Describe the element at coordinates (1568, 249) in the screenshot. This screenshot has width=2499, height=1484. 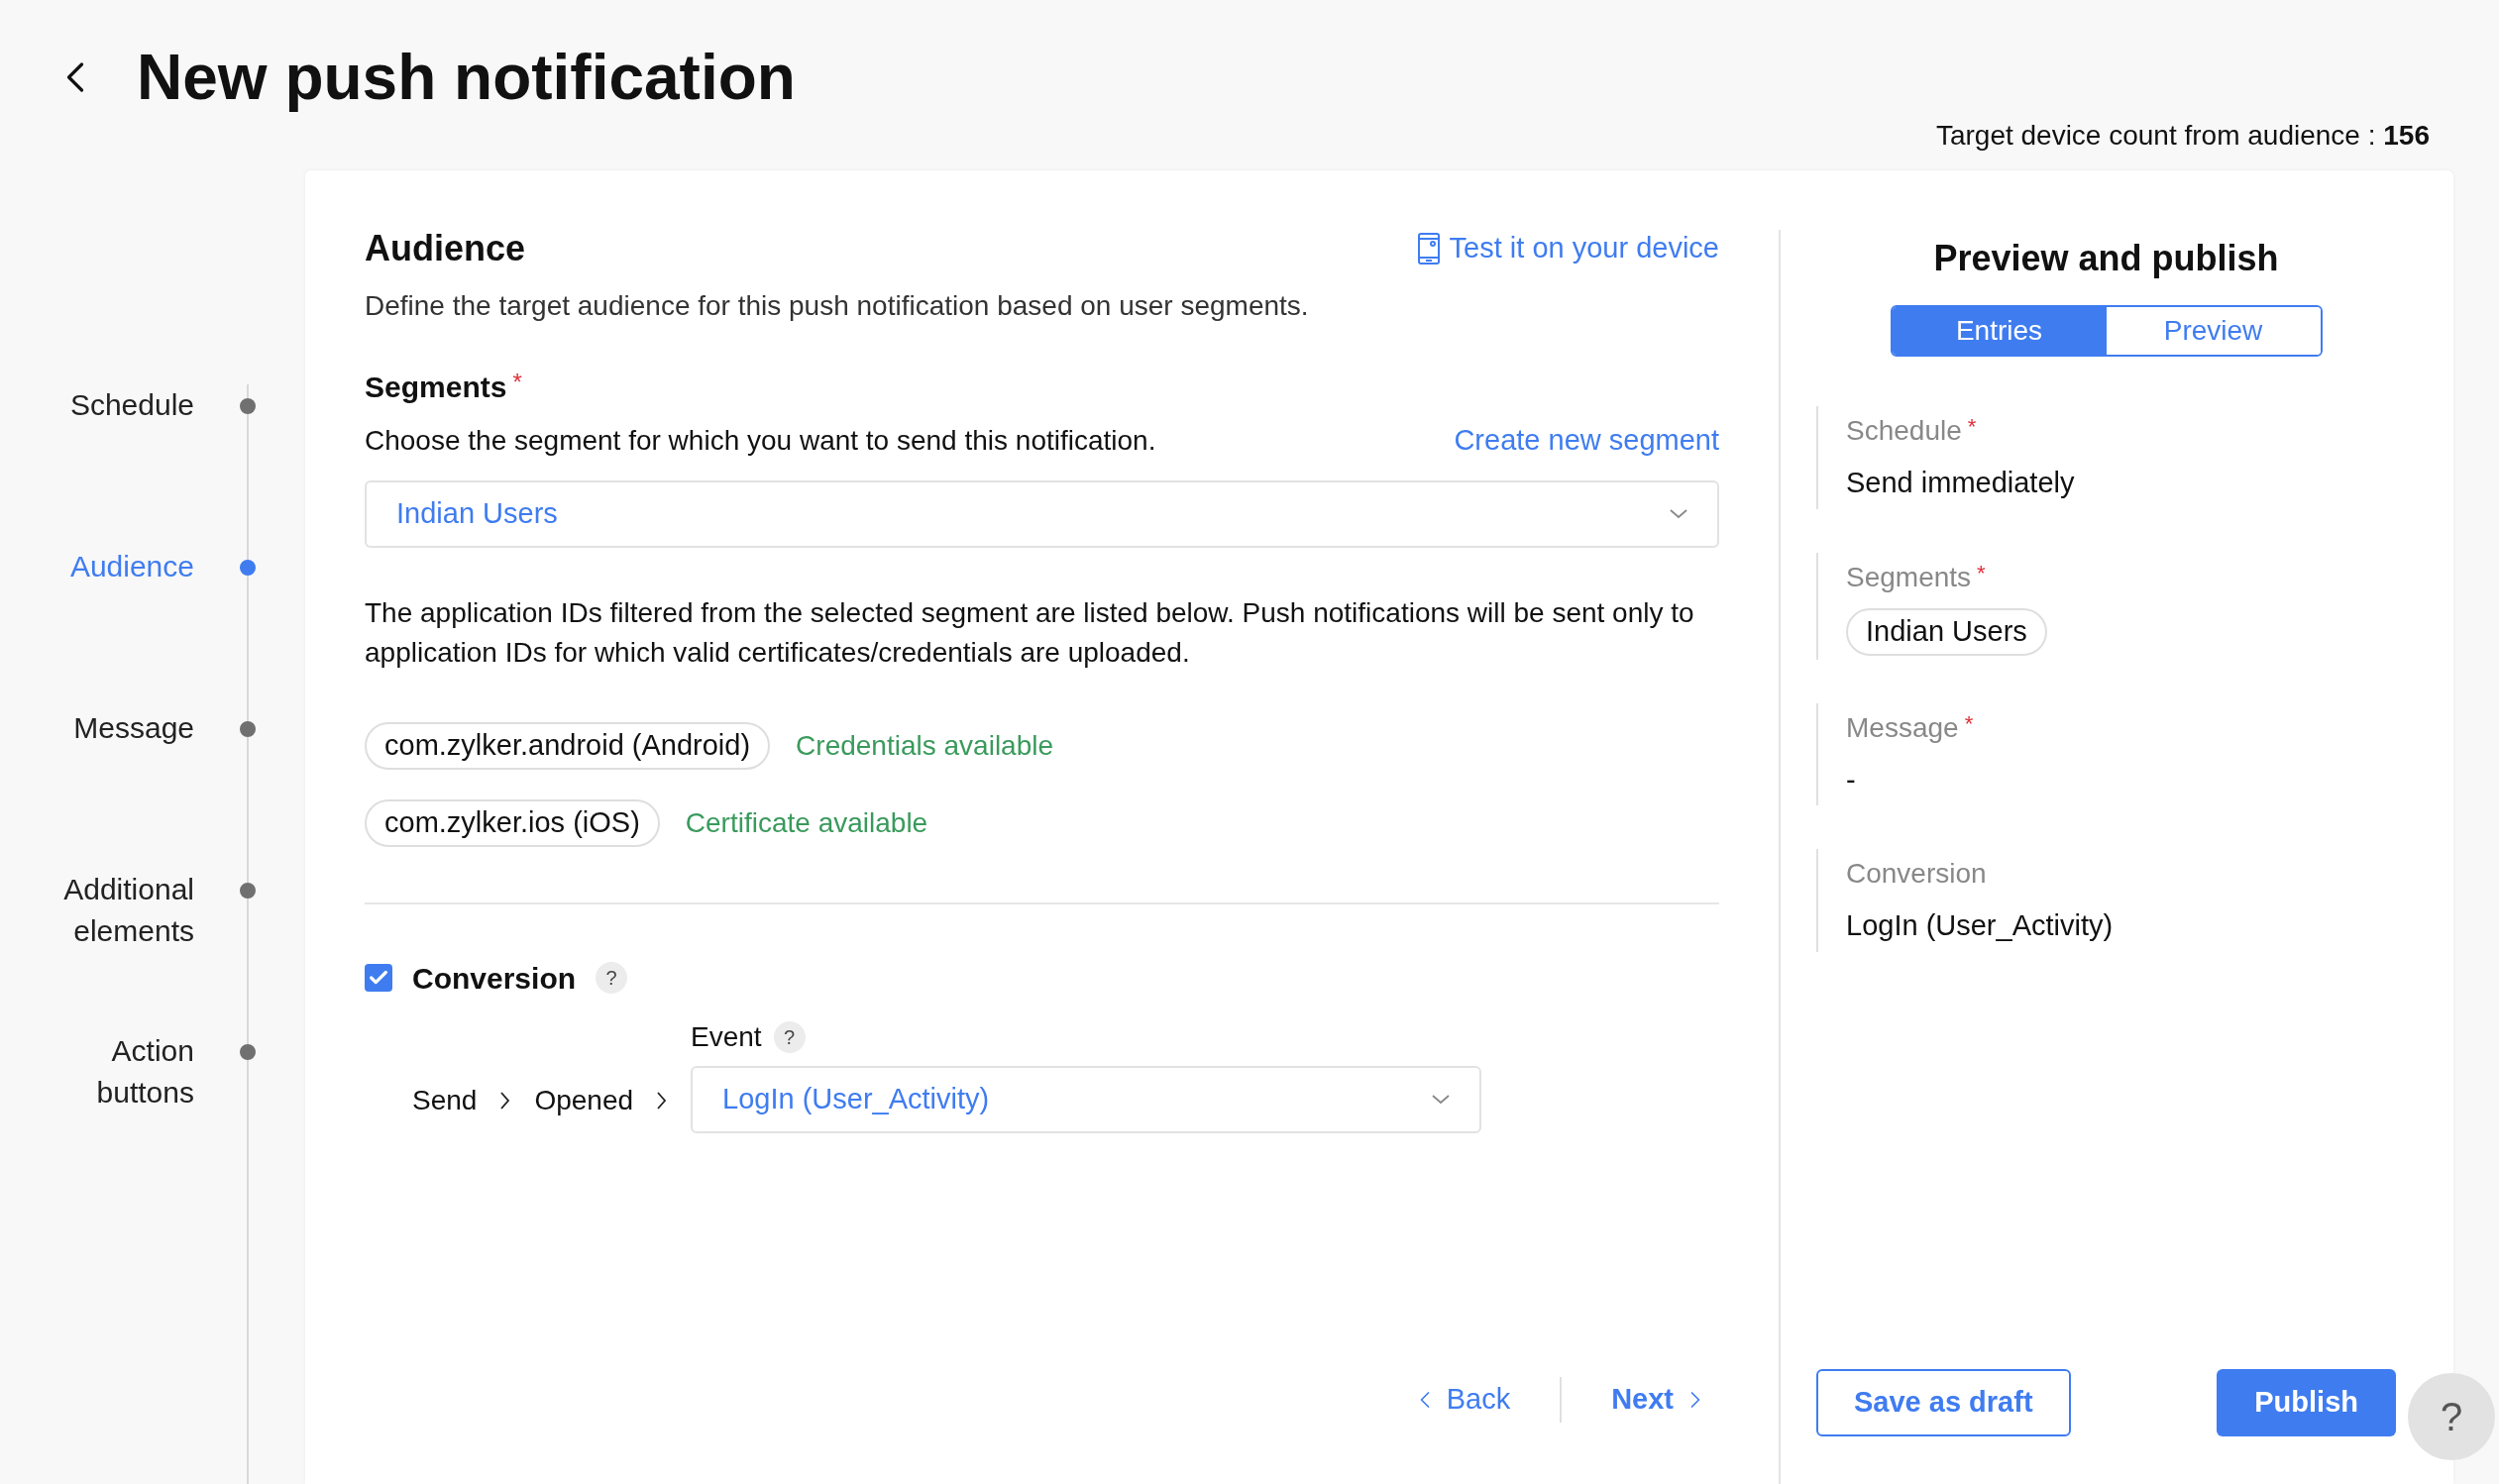
I see `test-device-link: Test it on your device` at that location.